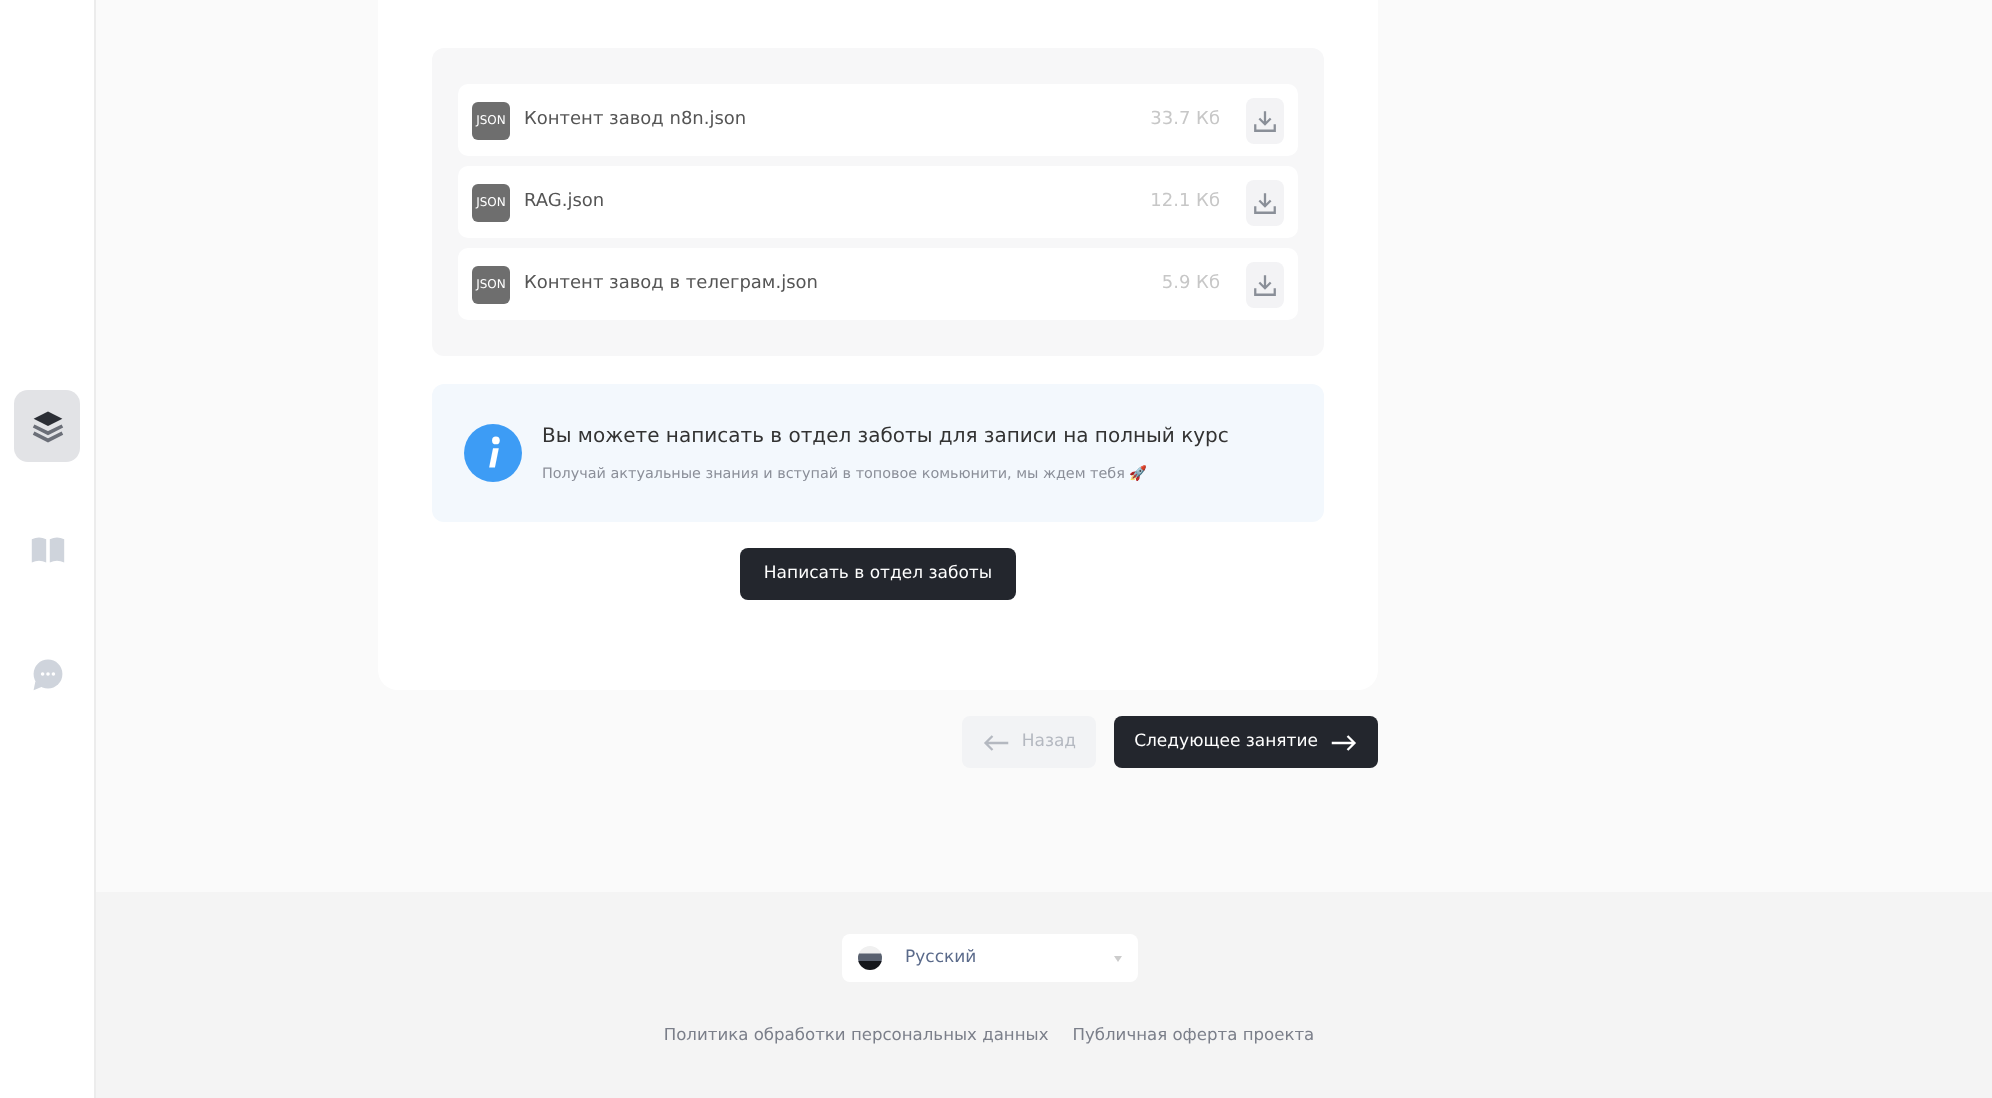 The width and height of the screenshot is (1992, 1098). I want to click on footer-link: Публичная оферта проекта, so click(1193, 1034).